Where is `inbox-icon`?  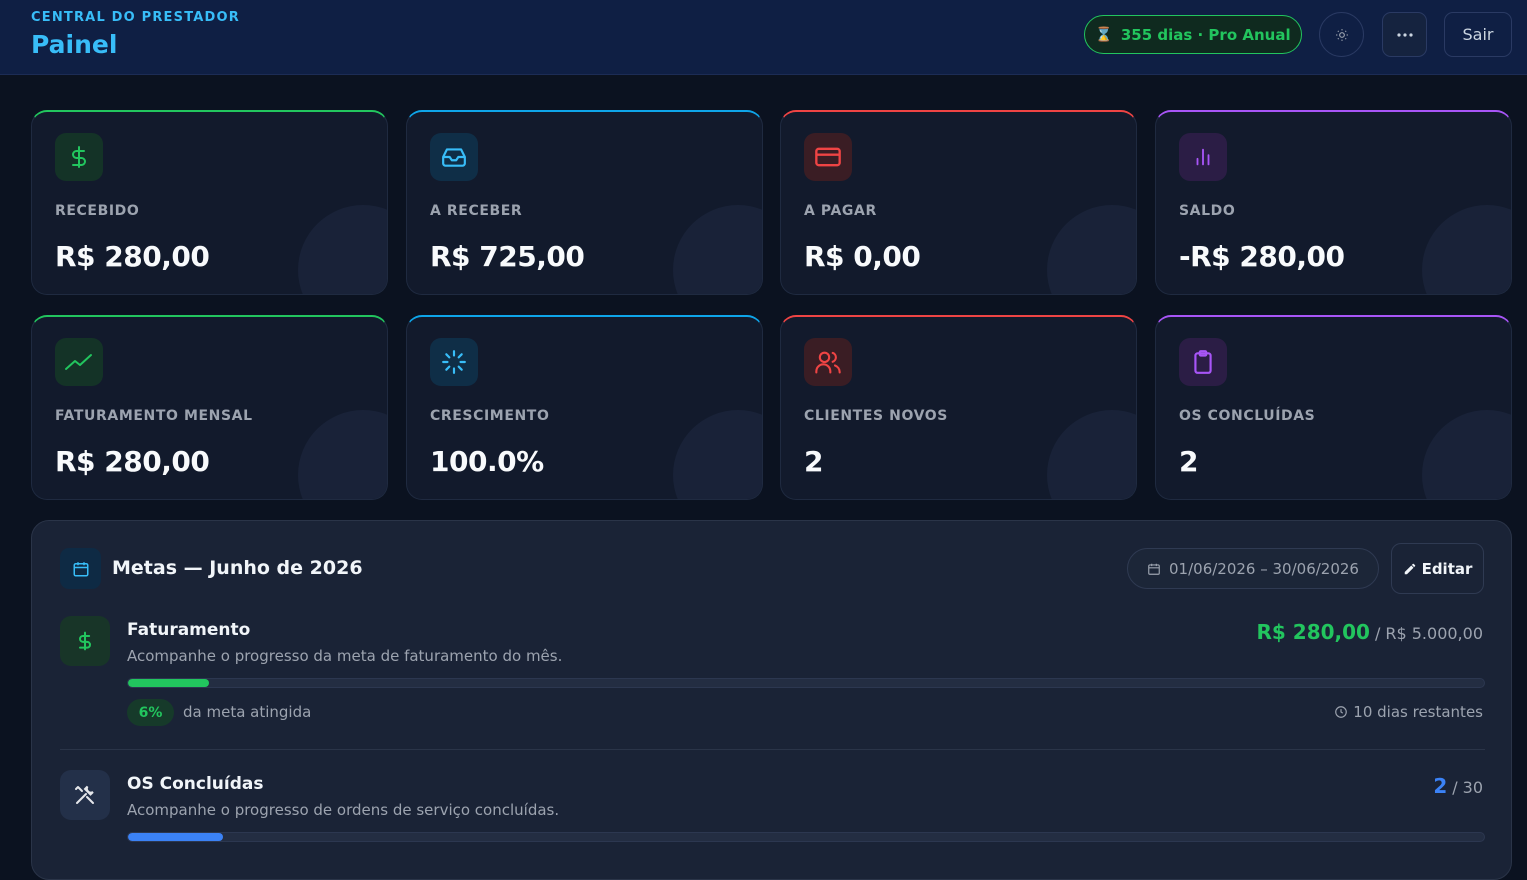 inbox-icon is located at coordinates (454, 157).